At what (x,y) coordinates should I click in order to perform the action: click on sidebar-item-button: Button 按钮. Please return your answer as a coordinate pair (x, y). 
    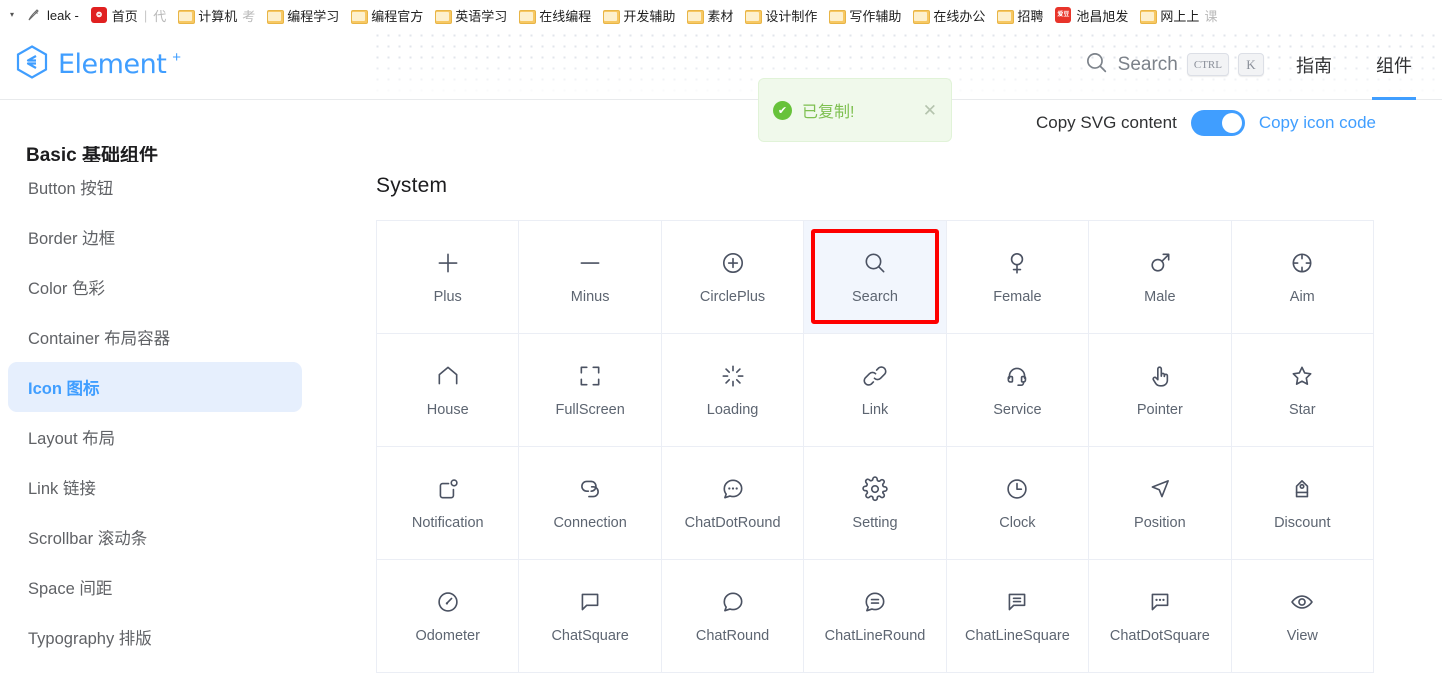
    Looking at the image, I should click on (155, 187).